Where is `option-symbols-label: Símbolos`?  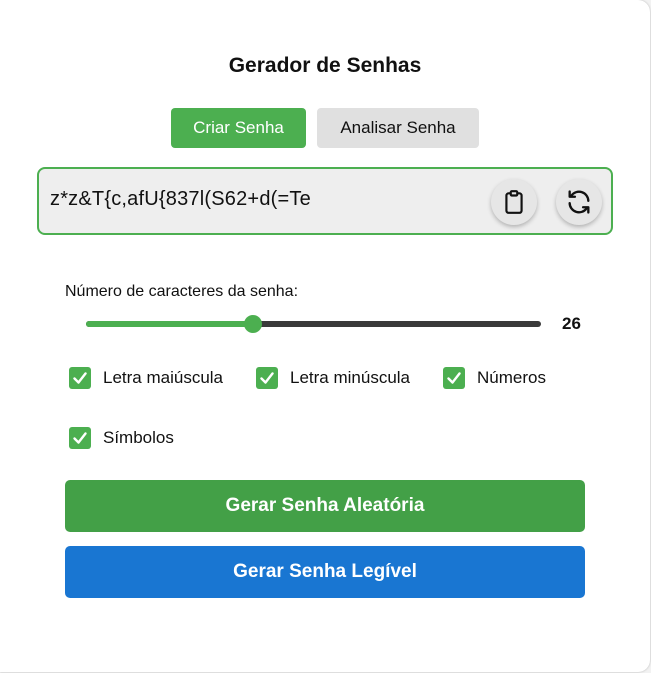 option-symbols-label: Símbolos is located at coordinates (138, 437).